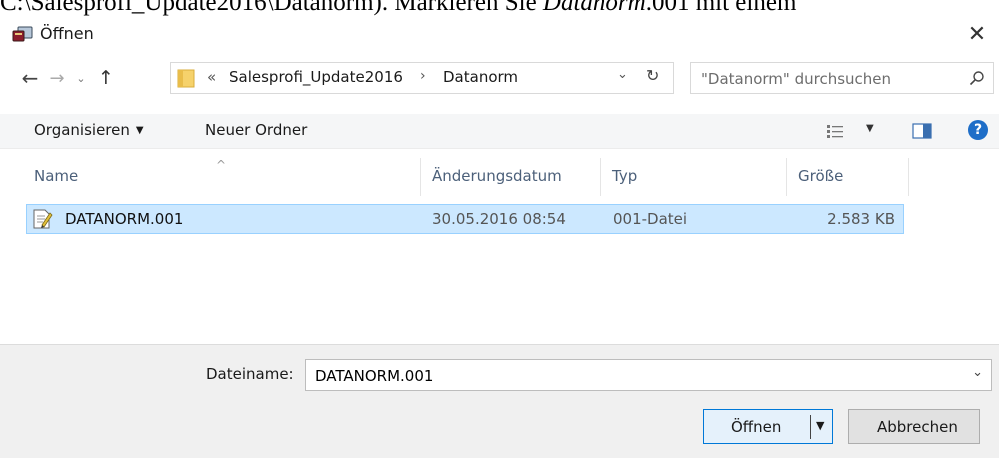 The height and width of the screenshot is (458, 999). What do you see at coordinates (820, 425) in the screenshot?
I see `open-options-caret-icon: ▼` at bounding box center [820, 425].